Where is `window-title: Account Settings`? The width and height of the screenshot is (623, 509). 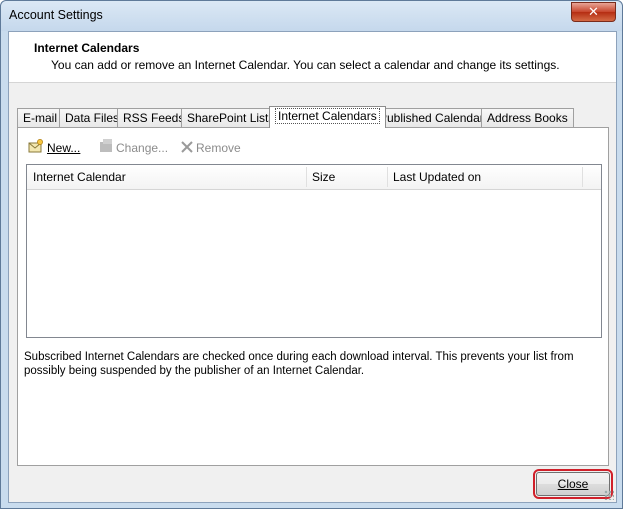 window-title: Account Settings is located at coordinates (56, 15).